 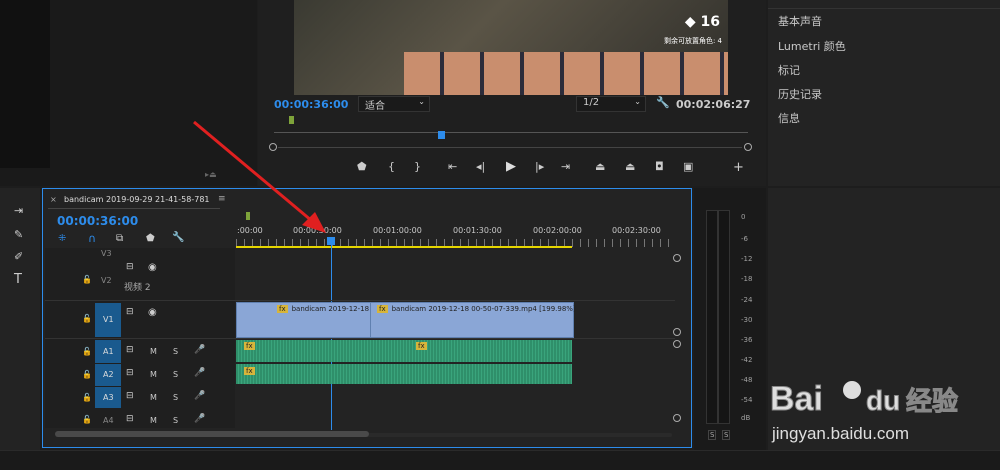 What do you see at coordinates (248, 216) in the screenshot?
I see `ruler-in-marker` at bounding box center [248, 216].